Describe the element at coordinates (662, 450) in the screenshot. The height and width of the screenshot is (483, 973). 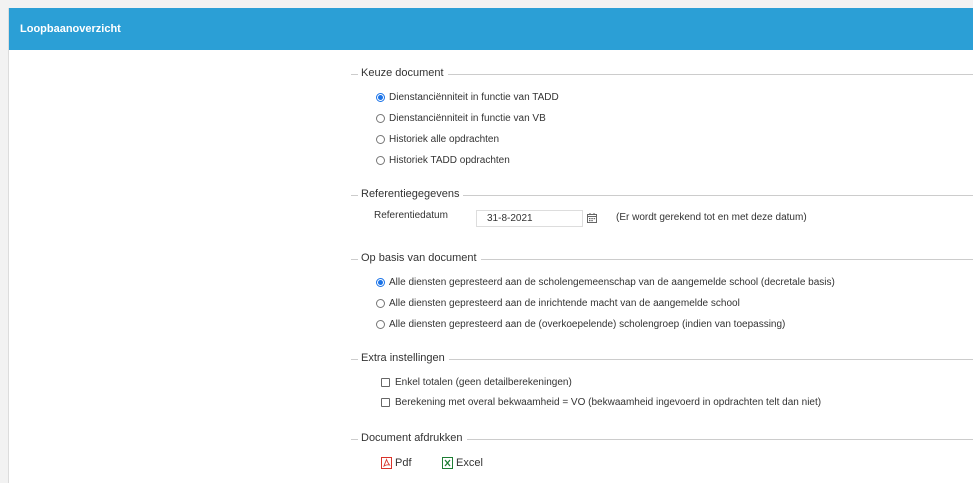
I see `fieldset-document-afdrukken: Document afdrukken Pdf Excel` at that location.